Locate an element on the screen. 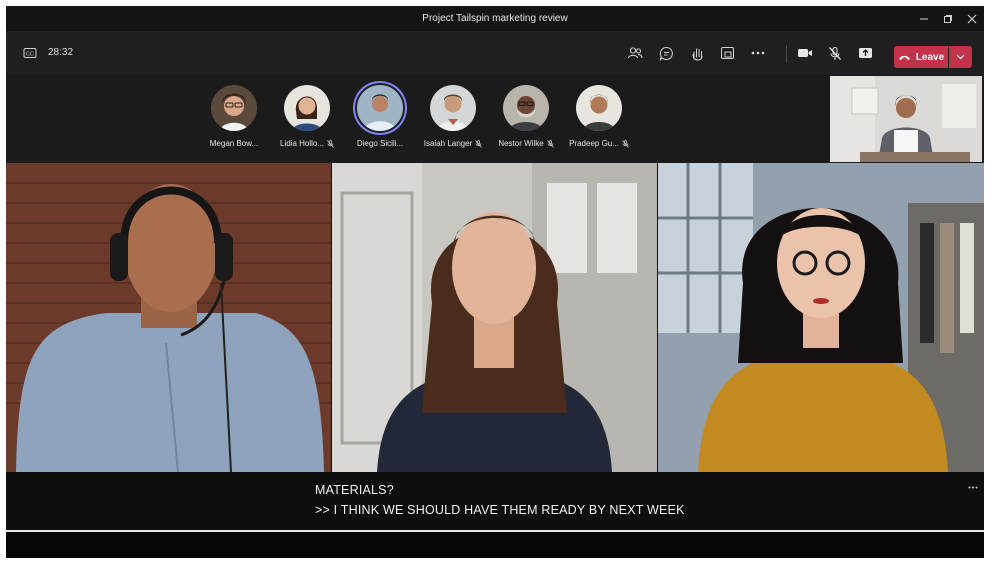 The width and height of the screenshot is (1000, 564). participant-name: Isaiah Langer is located at coordinates (448, 143).